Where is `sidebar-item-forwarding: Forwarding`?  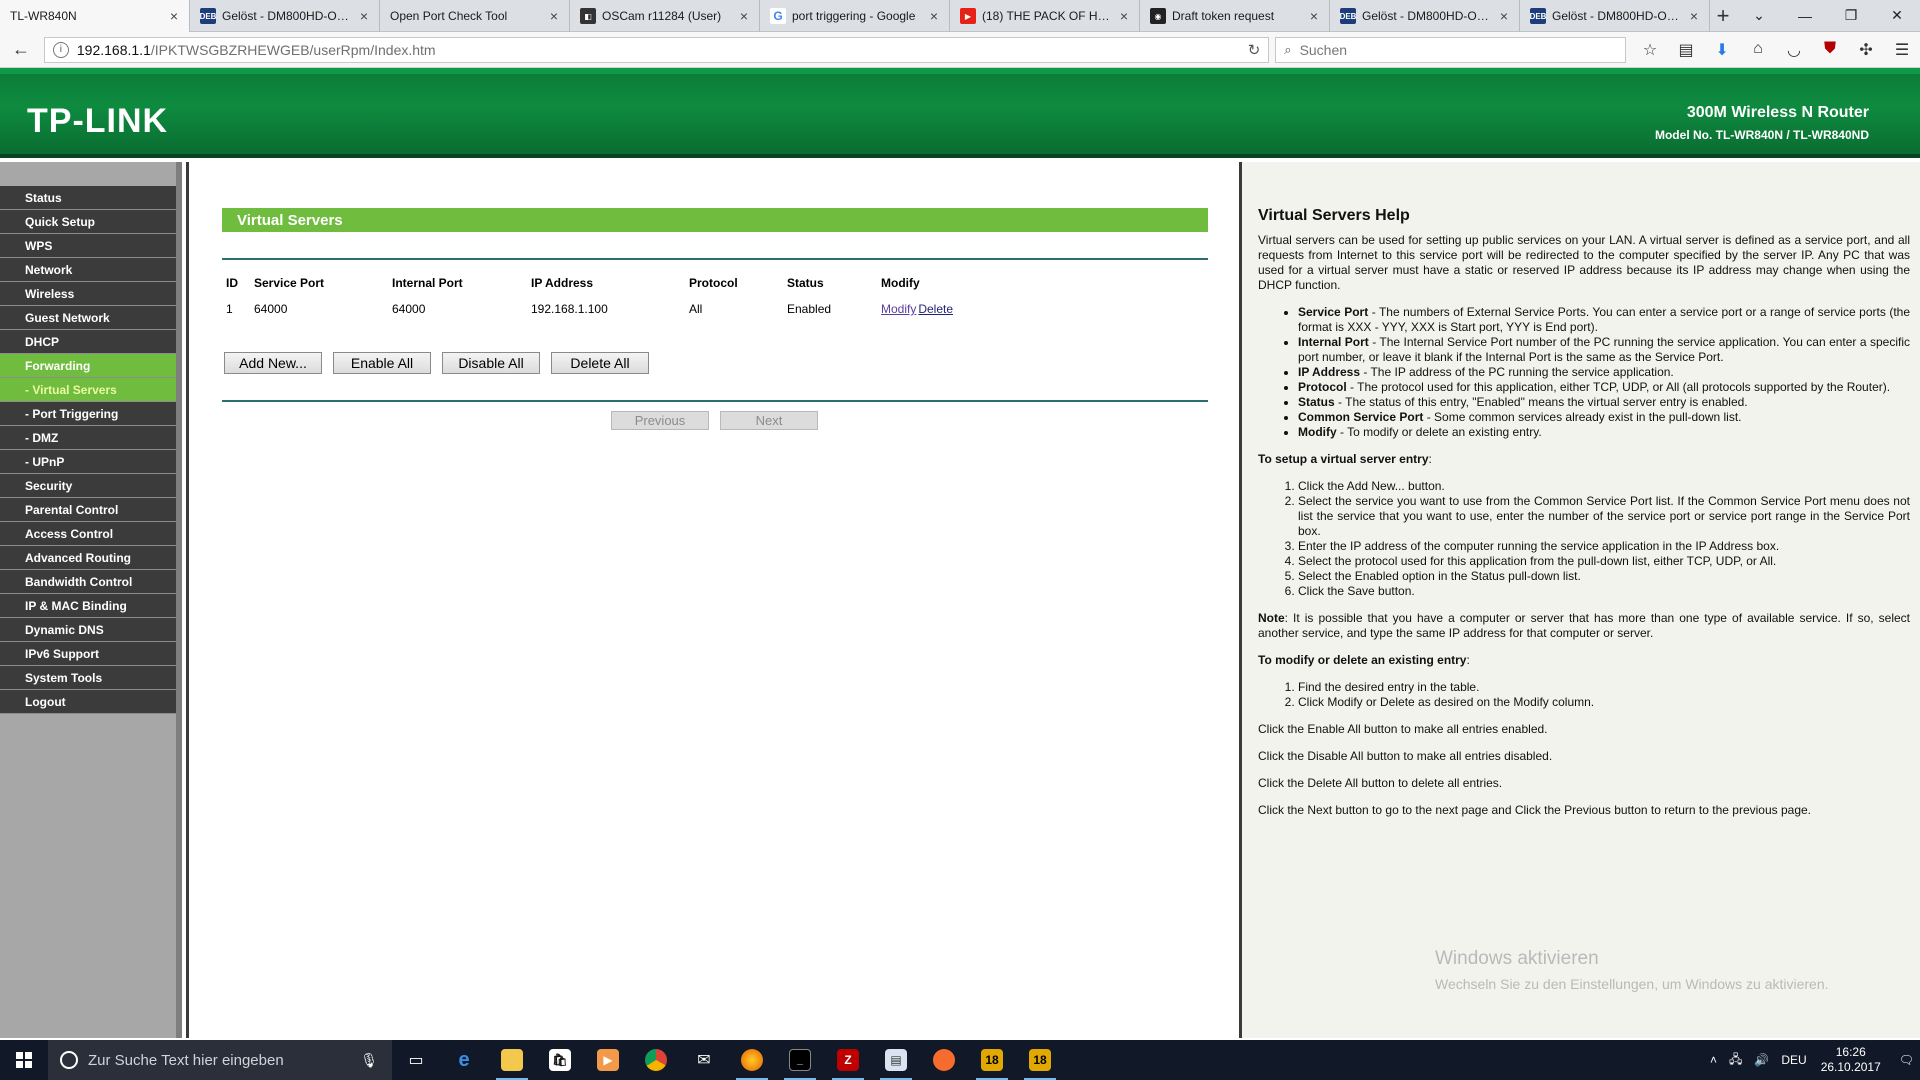
sidebar-item-forwarding: Forwarding is located at coordinates (91, 366).